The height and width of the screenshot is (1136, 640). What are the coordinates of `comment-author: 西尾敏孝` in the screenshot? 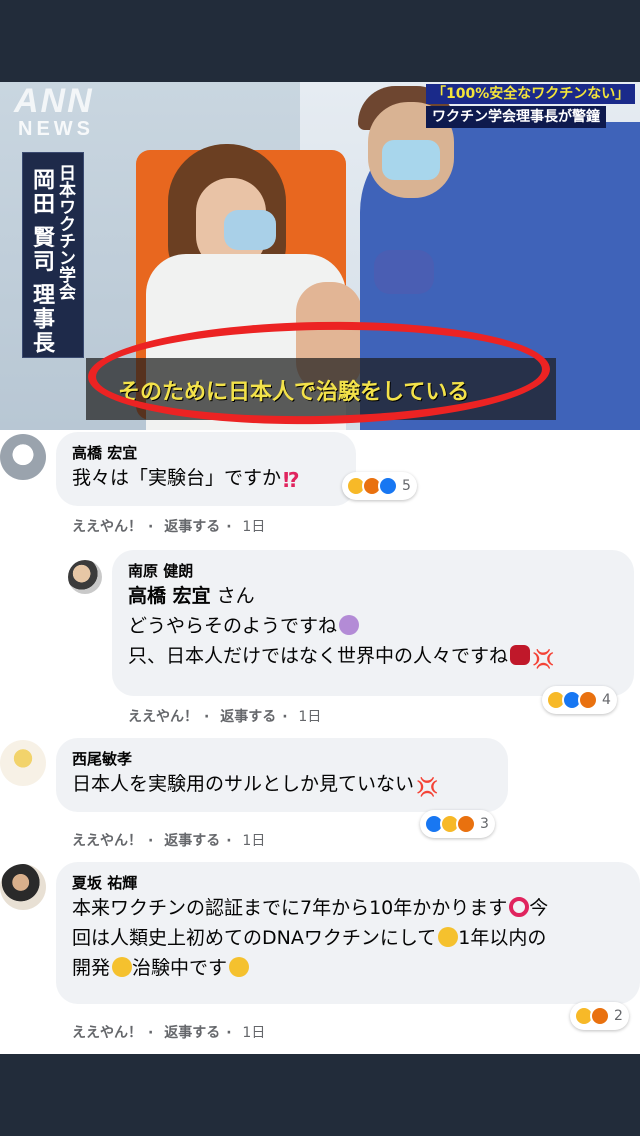 It's located at (282, 758).